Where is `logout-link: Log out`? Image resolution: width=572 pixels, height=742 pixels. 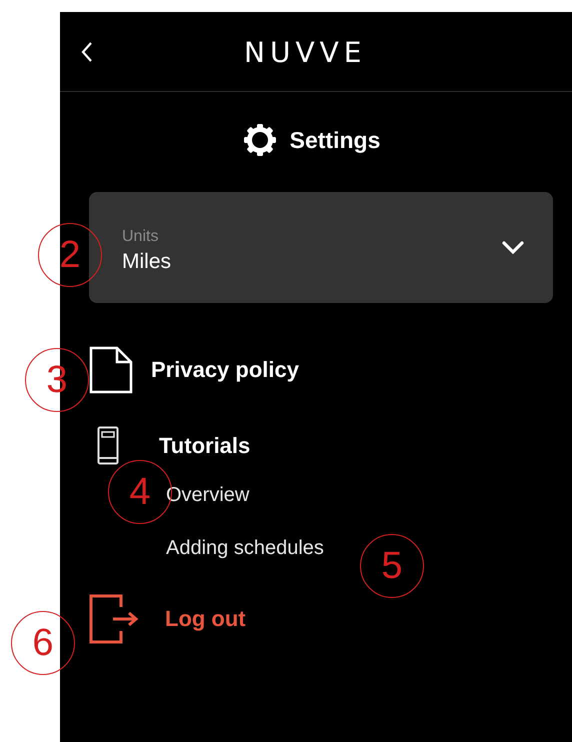
logout-link: Log out is located at coordinates (205, 619).